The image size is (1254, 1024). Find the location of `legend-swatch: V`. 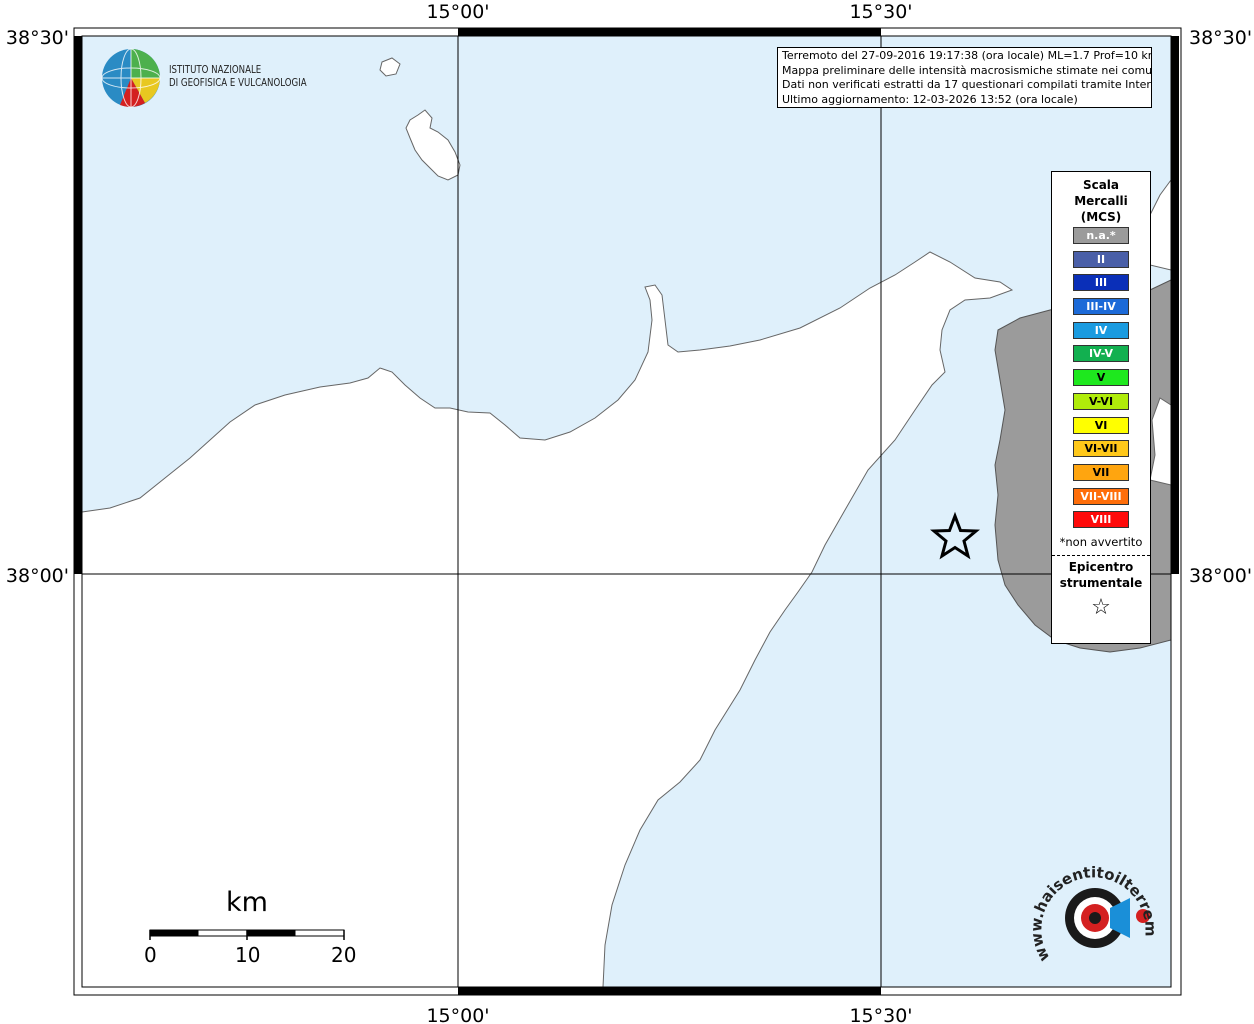

legend-swatch: V is located at coordinates (1101, 378).